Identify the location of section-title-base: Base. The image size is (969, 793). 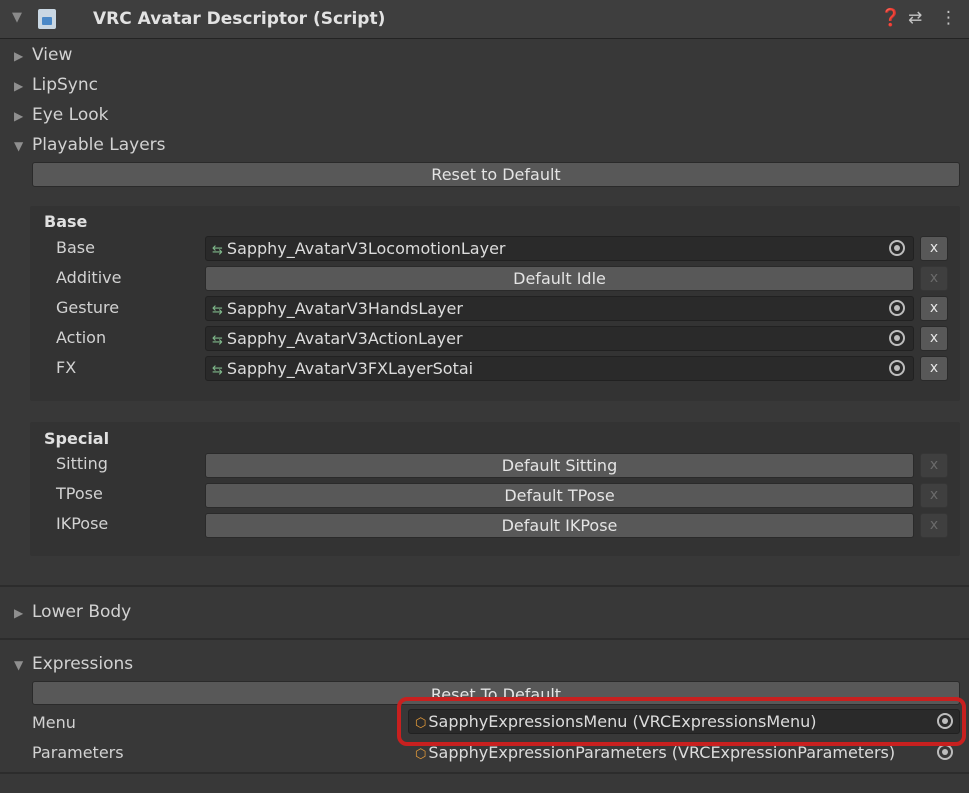
(66, 221).